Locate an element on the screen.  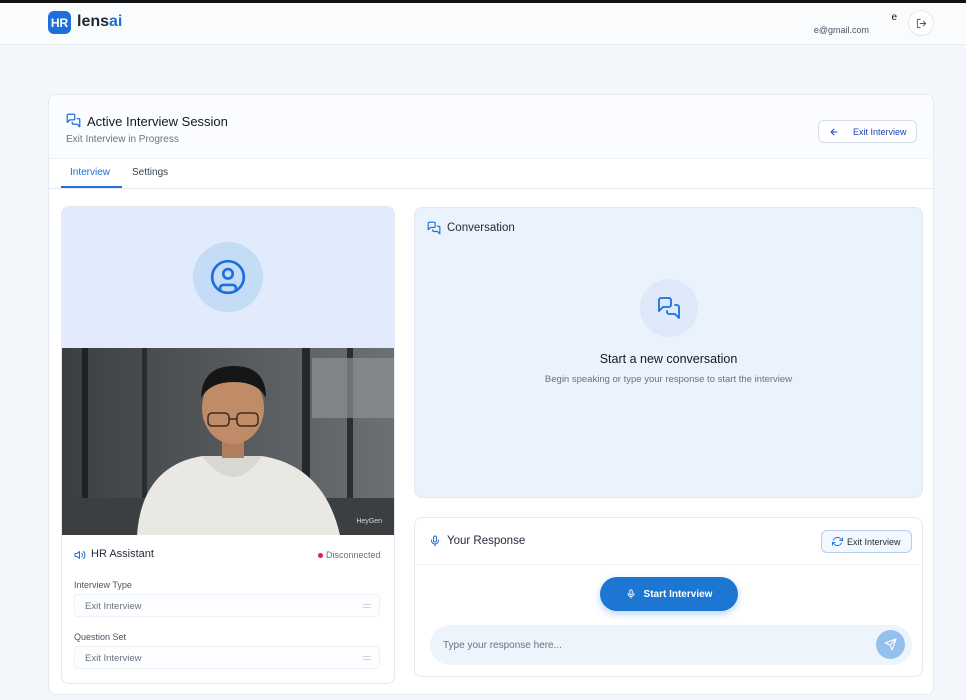
question-set-value: Exit Interview is located at coordinates (113, 658).